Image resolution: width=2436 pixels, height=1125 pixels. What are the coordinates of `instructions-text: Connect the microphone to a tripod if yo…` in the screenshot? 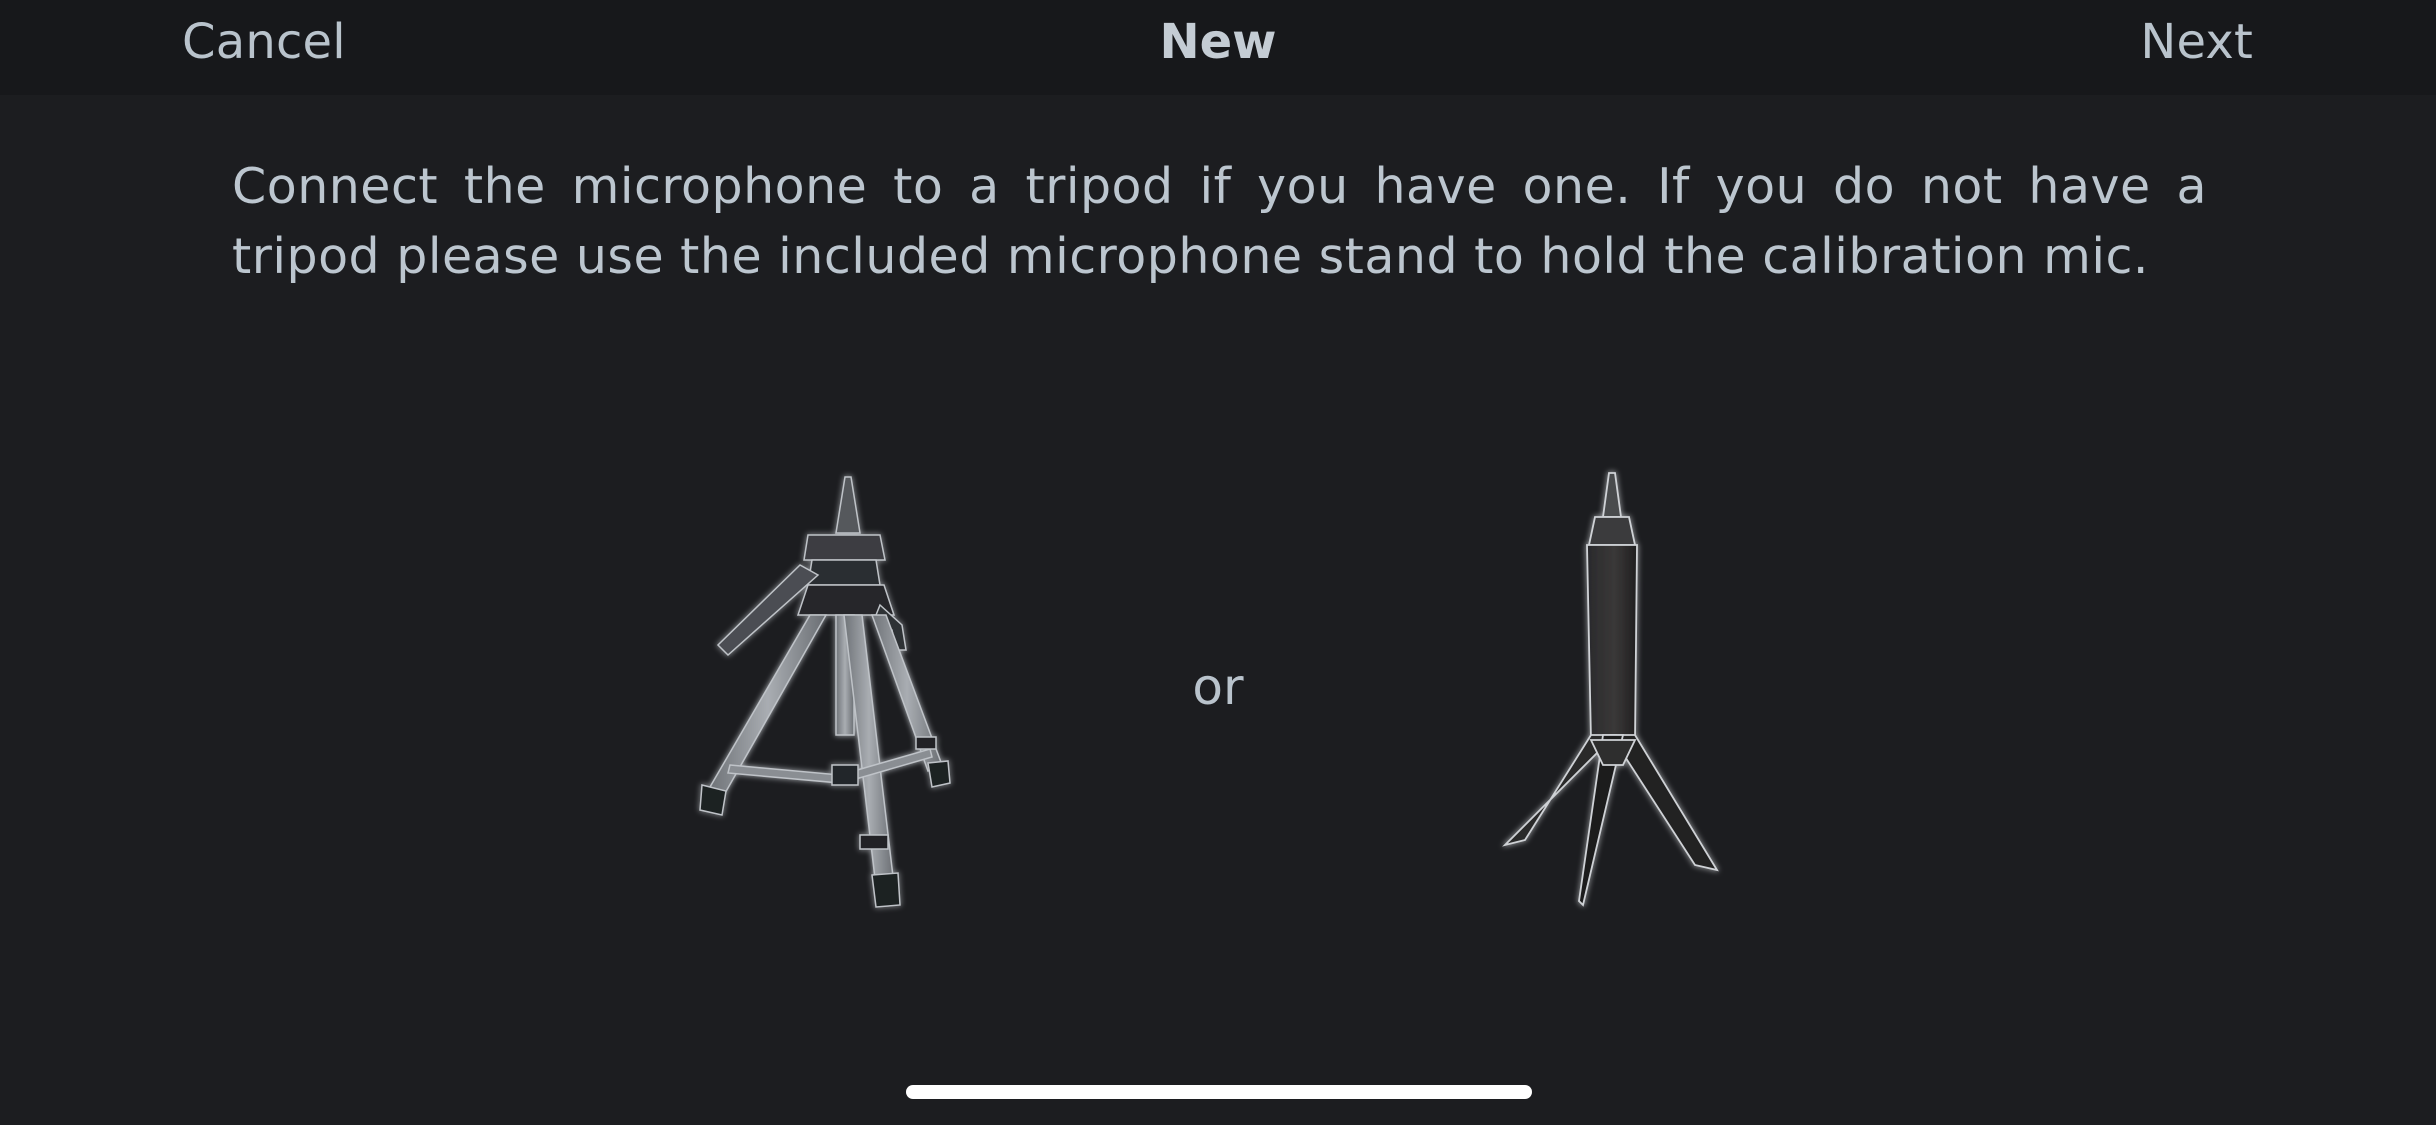 It's located at (1219, 221).